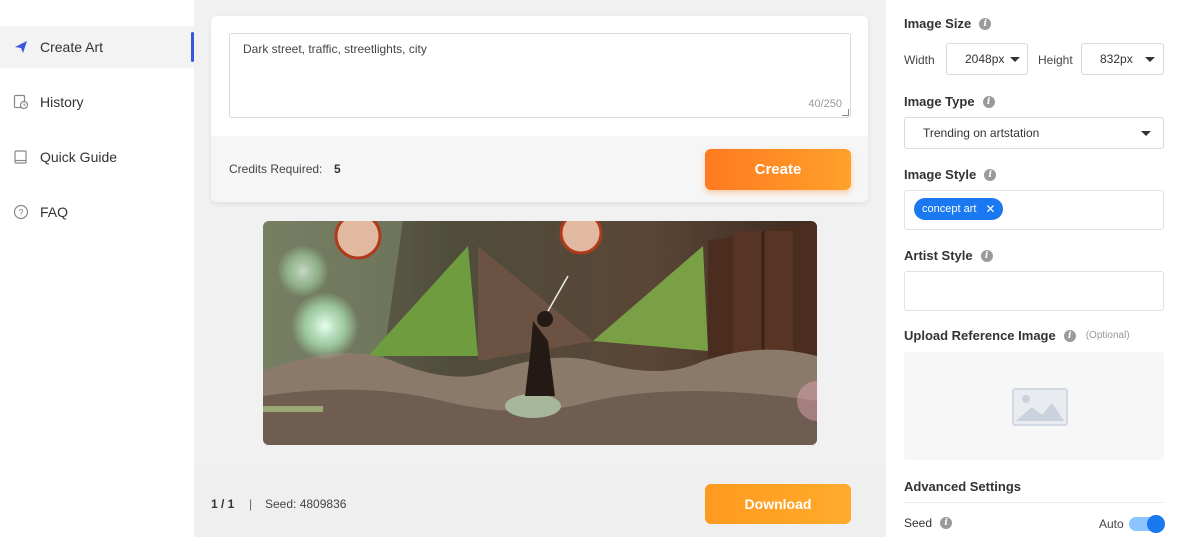 The image size is (1180, 537). Describe the element at coordinates (845, 112) in the screenshot. I see `resize-handle-icon` at that location.